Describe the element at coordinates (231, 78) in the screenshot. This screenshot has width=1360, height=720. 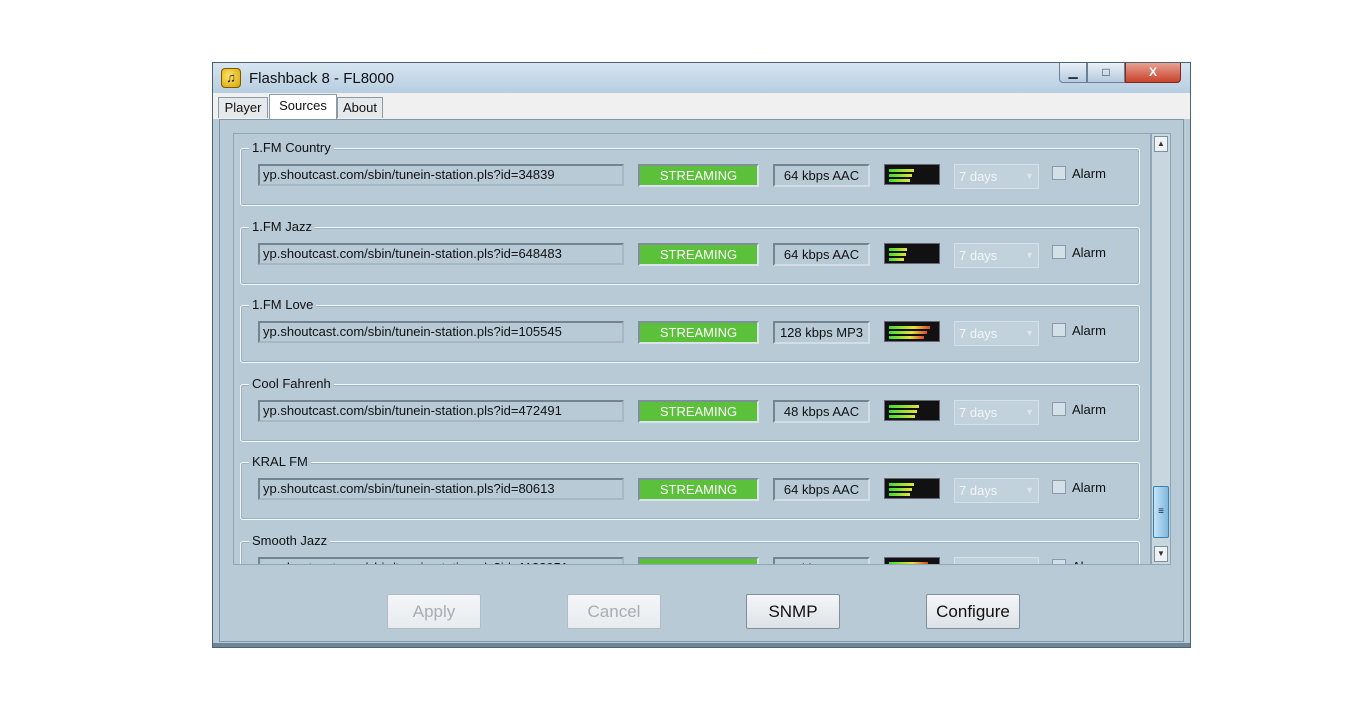
I see `music-note-icon: ♫` at that location.